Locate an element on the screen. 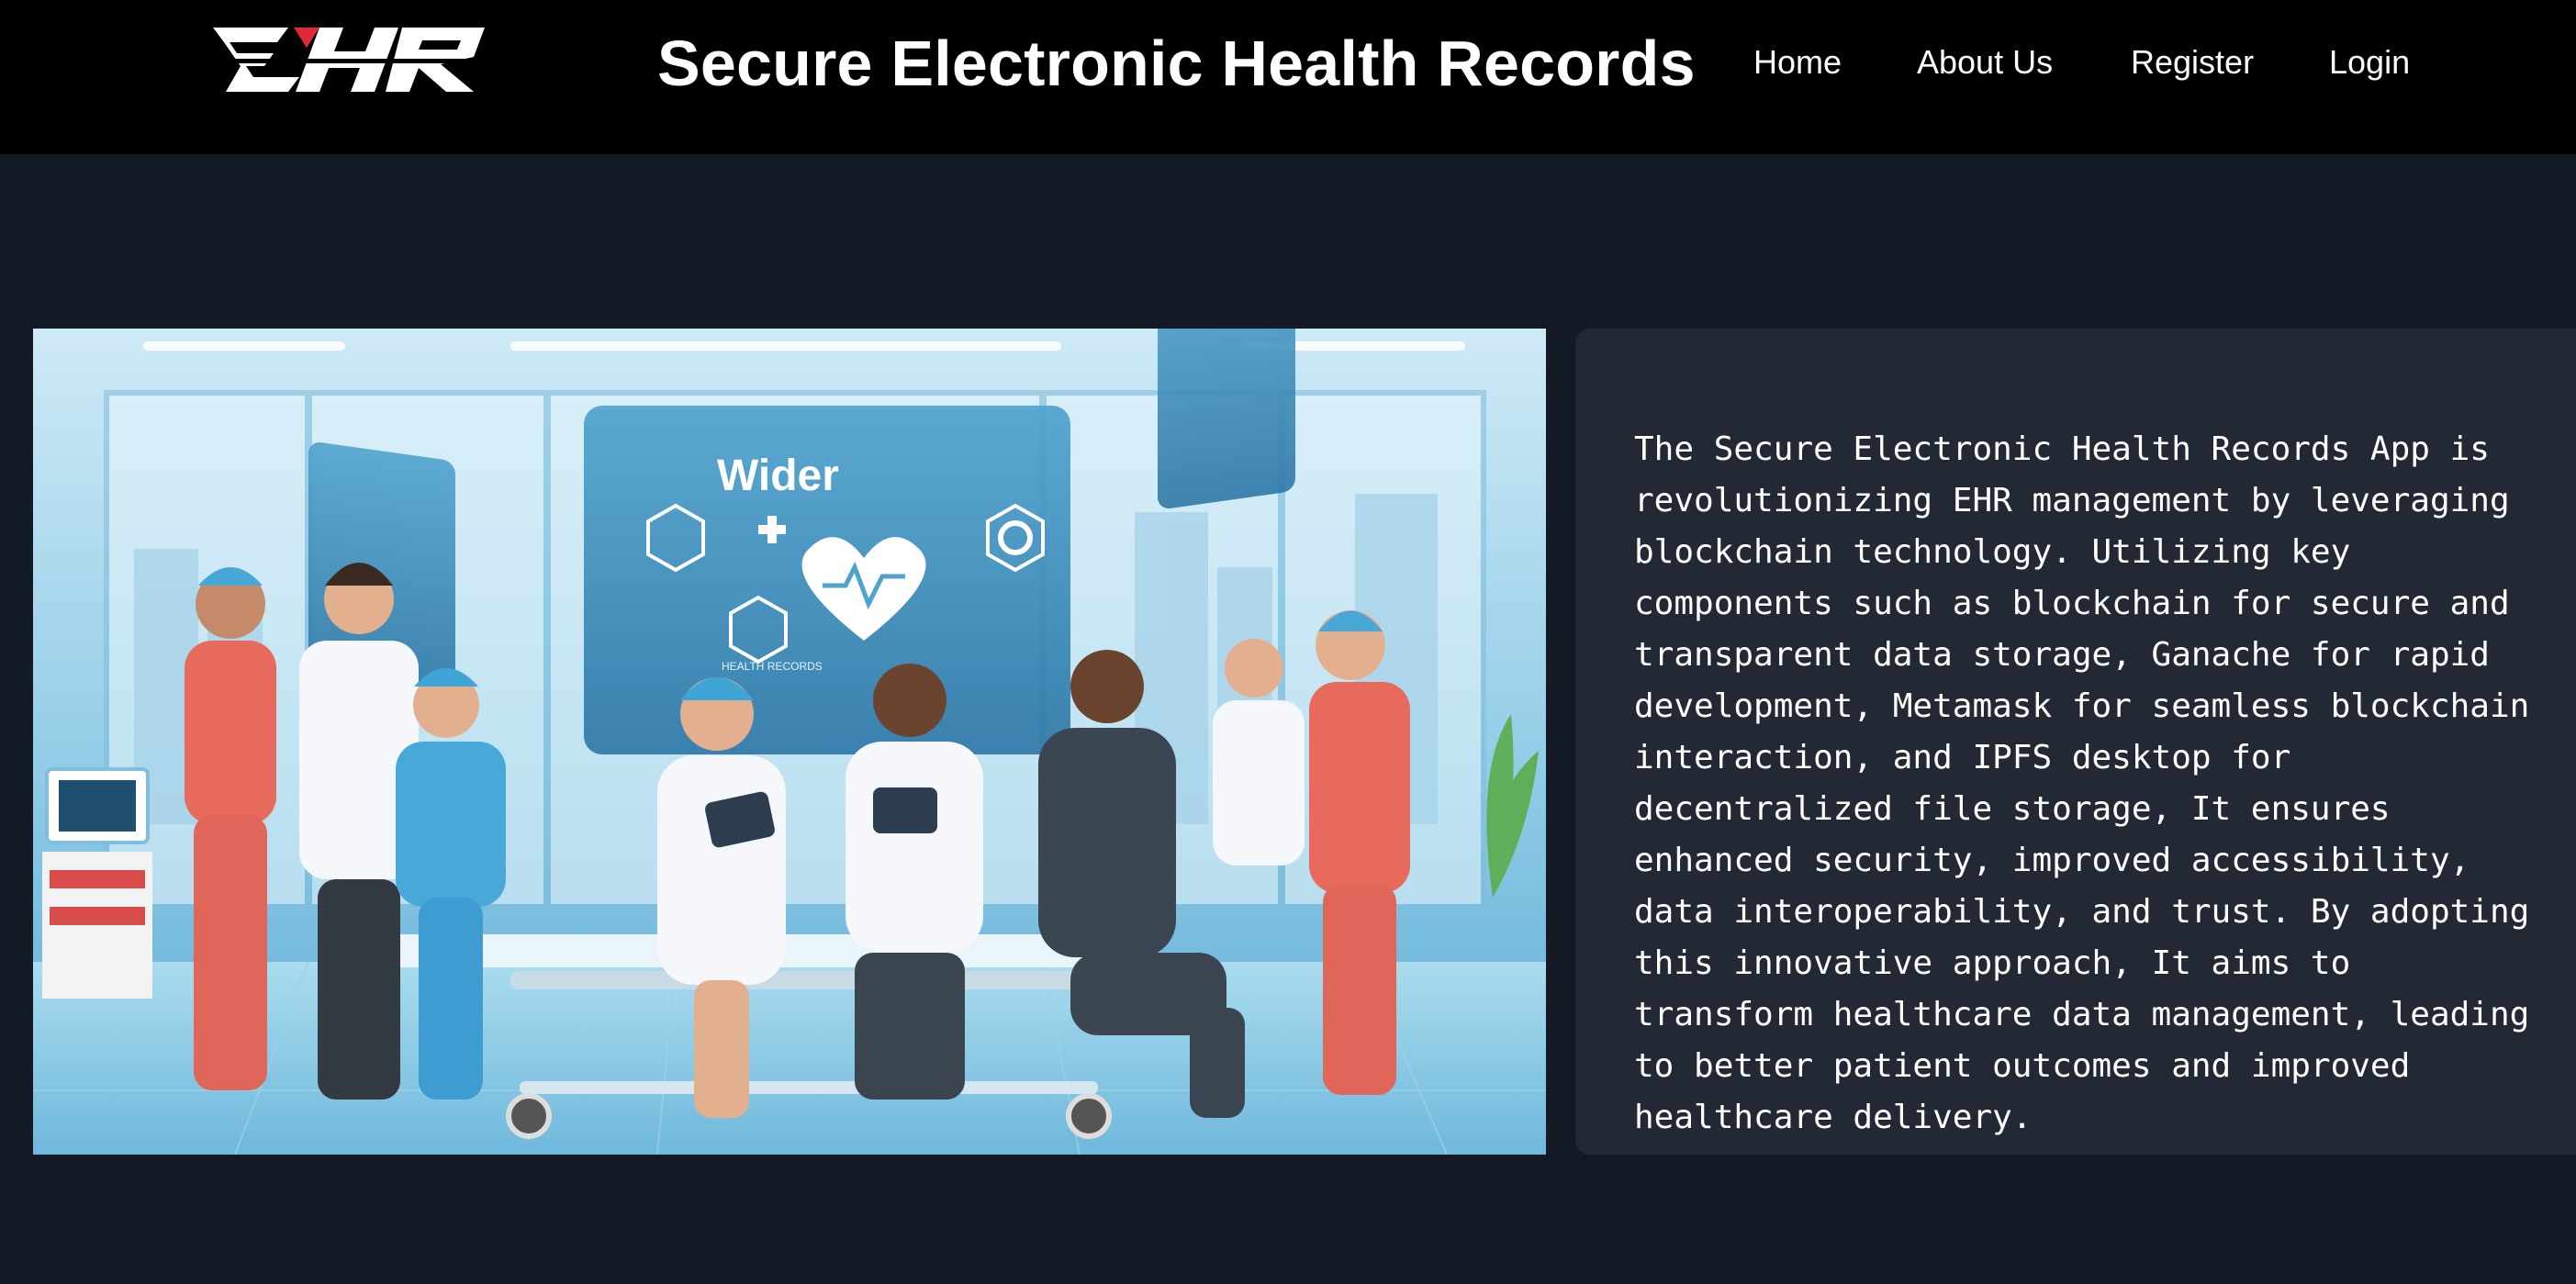 Image resolution: width=2576 pixels, height=1284 pixels. nav-register-link: Register is located at coordinates (2192, 62).